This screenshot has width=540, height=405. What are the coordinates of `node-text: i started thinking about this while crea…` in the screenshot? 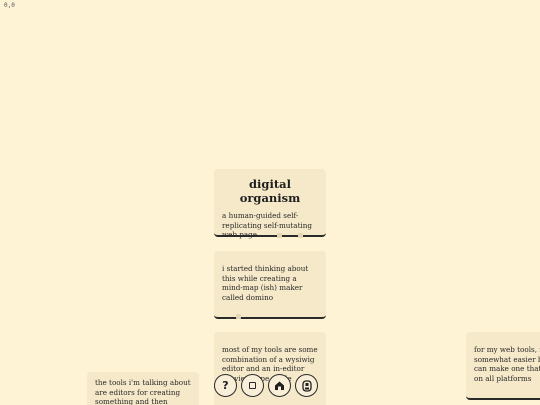 It's located at (265, 283).